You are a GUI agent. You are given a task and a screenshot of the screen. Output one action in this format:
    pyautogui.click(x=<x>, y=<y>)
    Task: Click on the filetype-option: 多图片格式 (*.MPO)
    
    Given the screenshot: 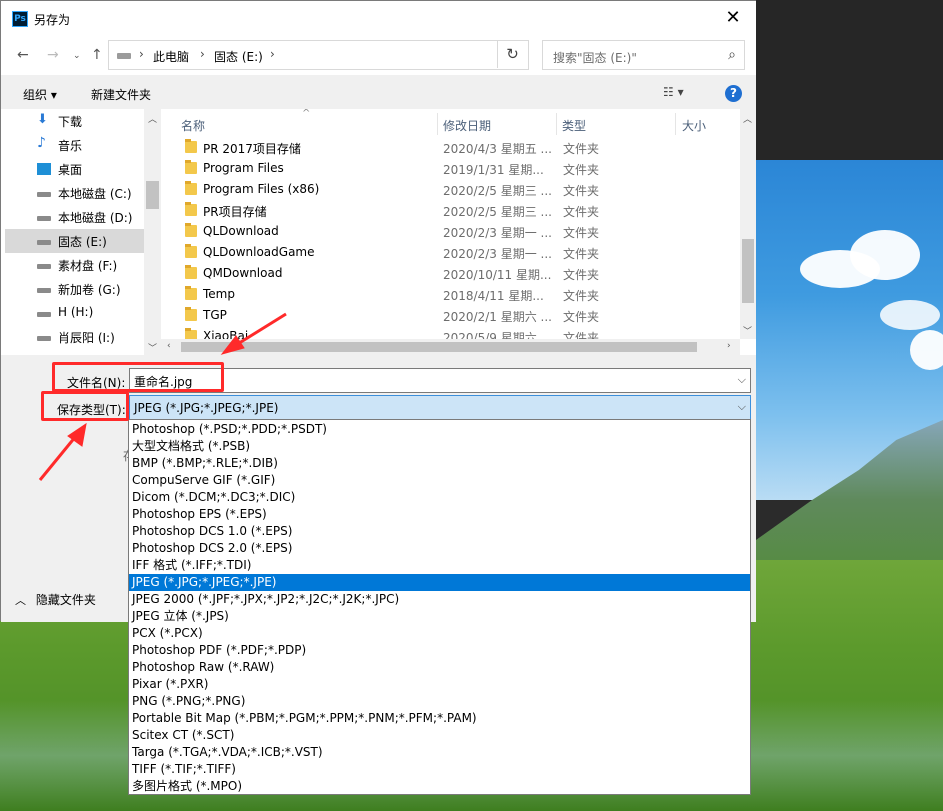 What is the action you would take?
    pyautogui.click(x=439, y=786)
    